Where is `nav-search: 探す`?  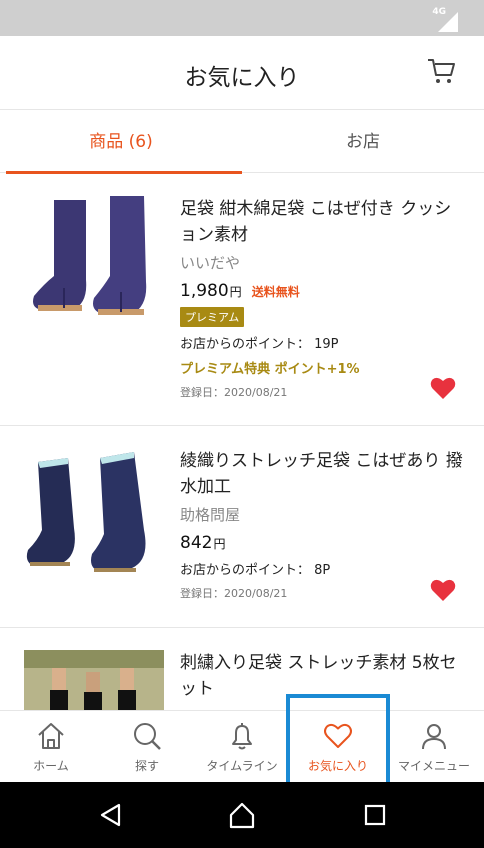
nav-search: 探す is located at coordinates (147, 747).